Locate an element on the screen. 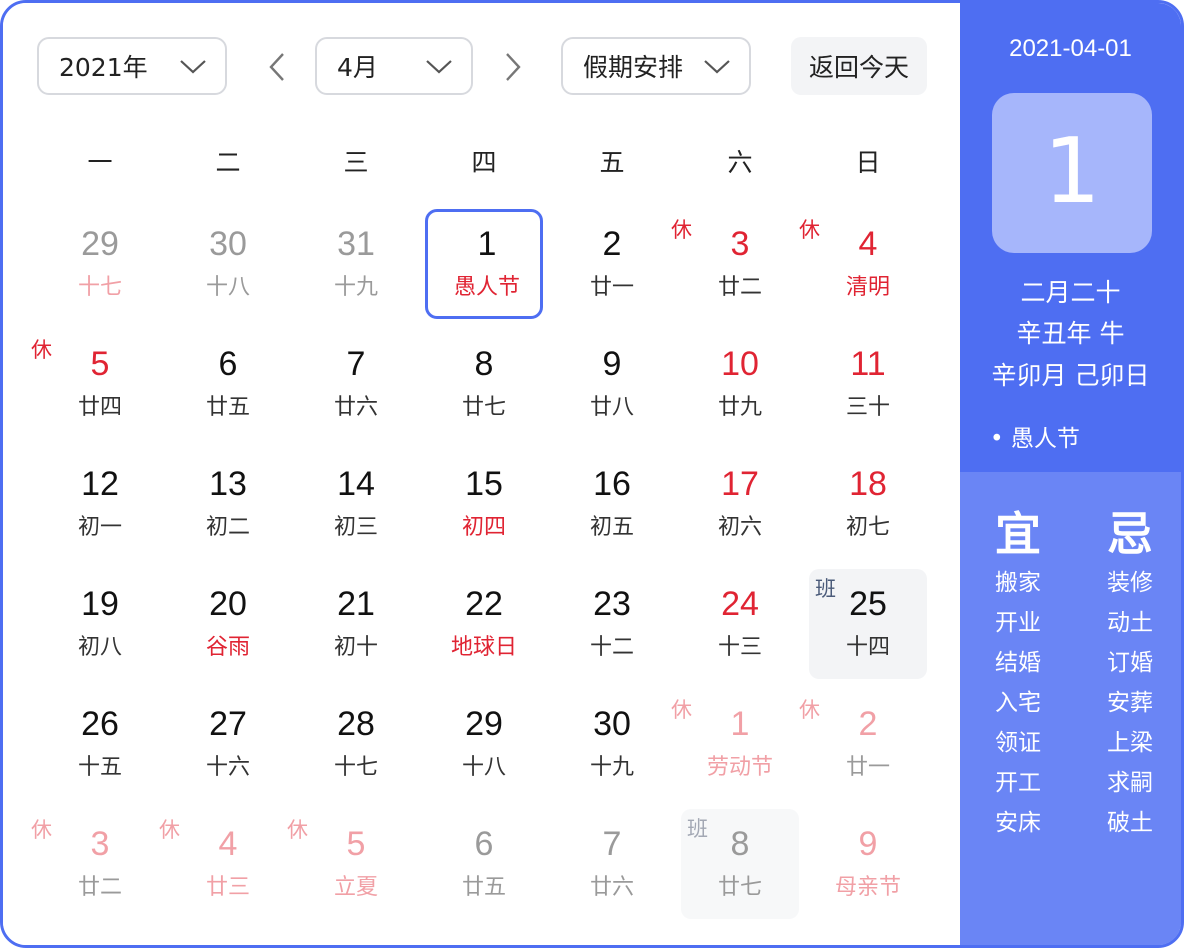 The height and width of the screenshot is (948, 1184). lunar-label: 谷雨 is located at coordinates (227, 647).